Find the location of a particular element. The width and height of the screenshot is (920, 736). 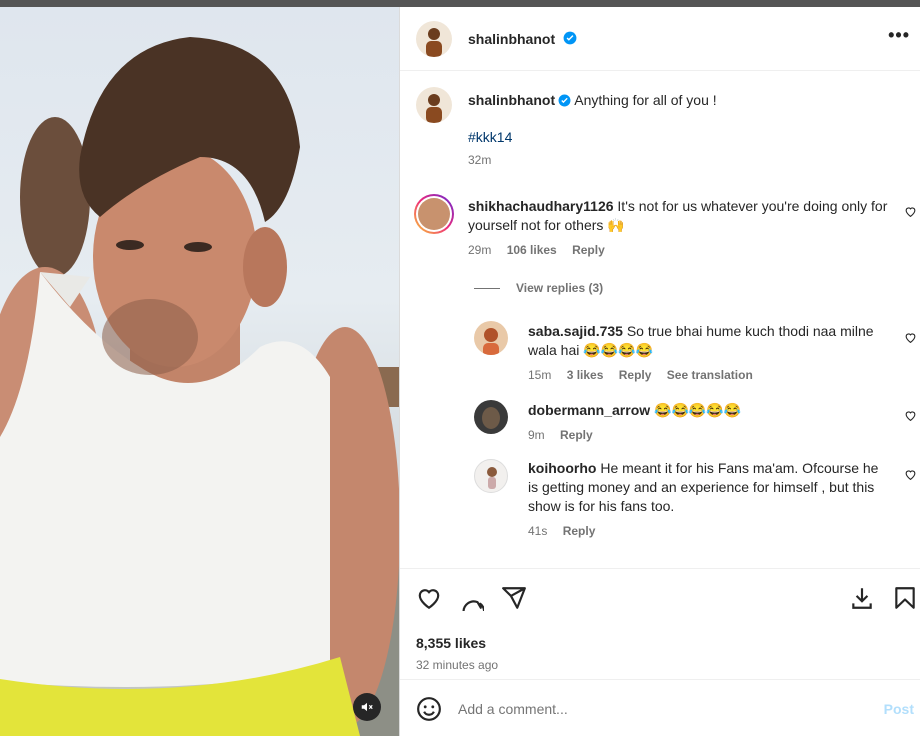

post-header: shalinbhanot ••• is located at coordinates (660, 39).